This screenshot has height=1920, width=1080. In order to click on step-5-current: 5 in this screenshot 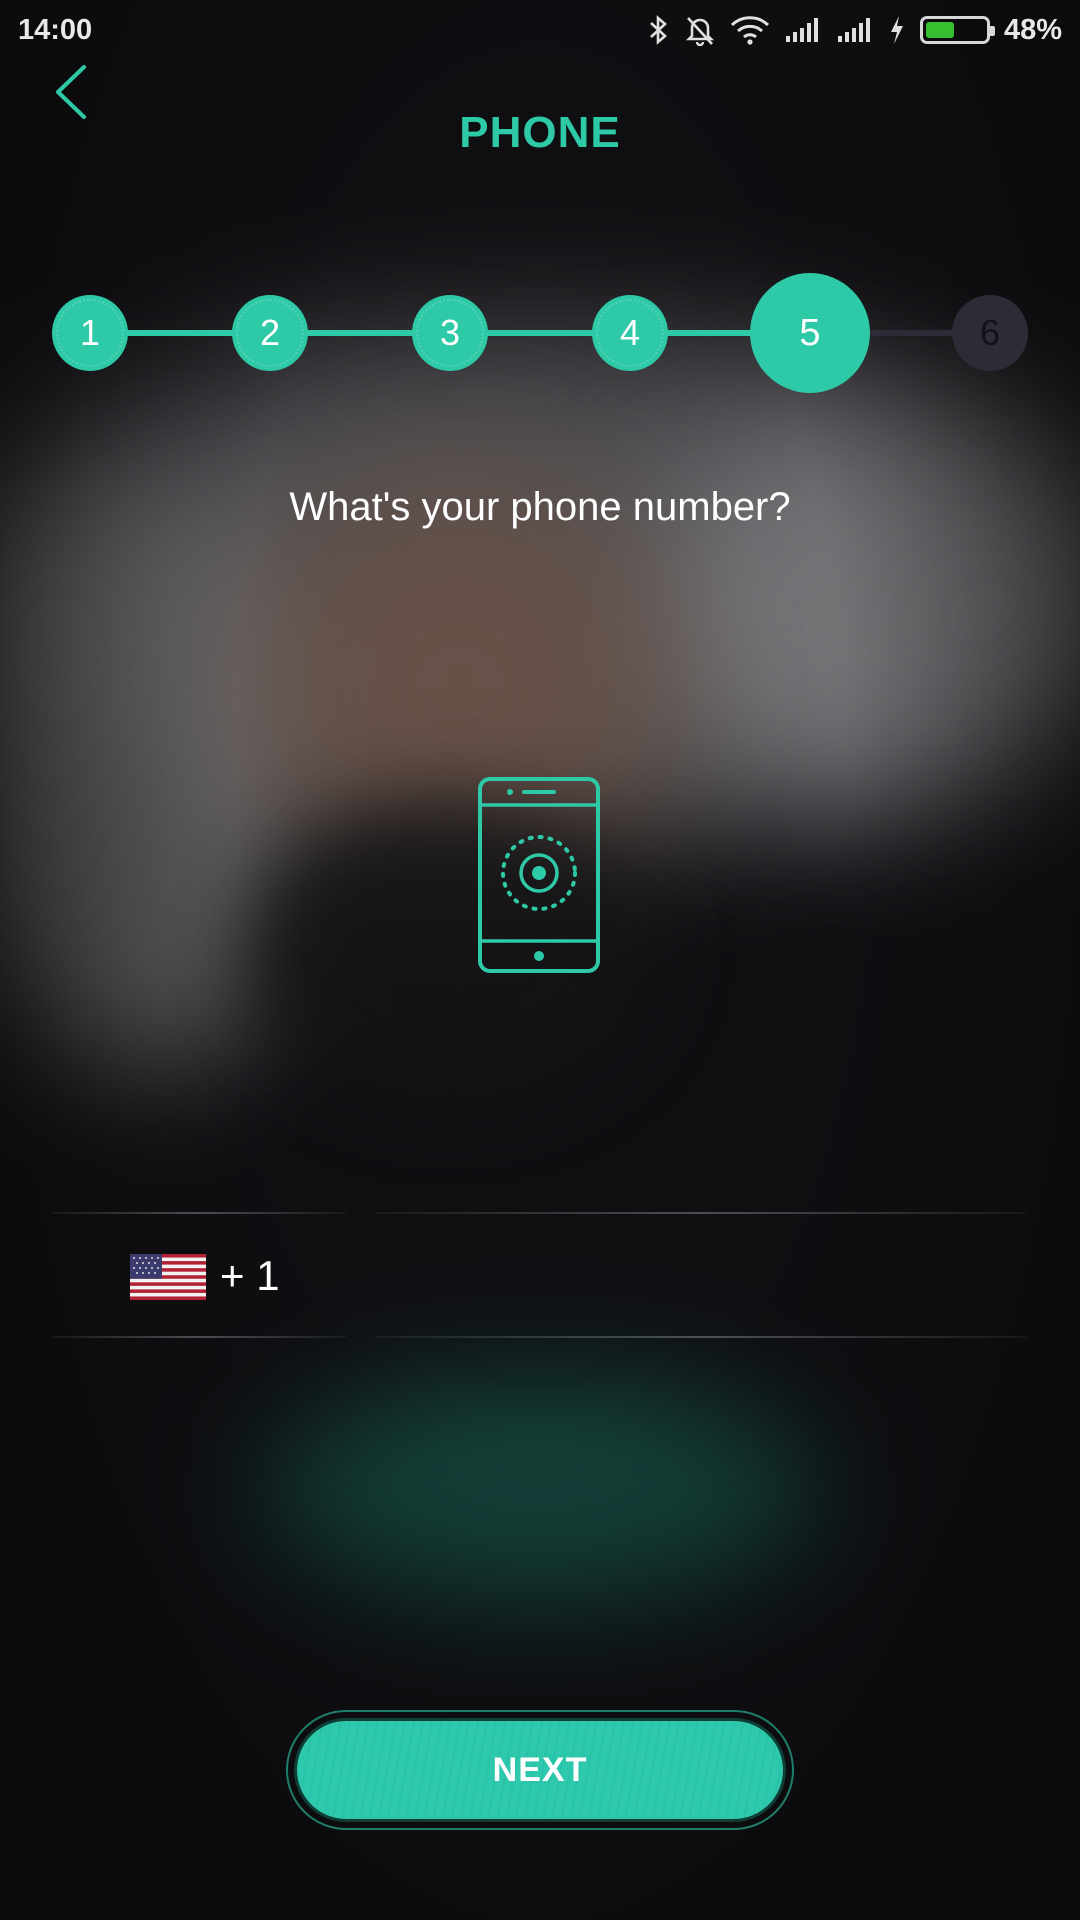, I will do `click(810, 333)`.